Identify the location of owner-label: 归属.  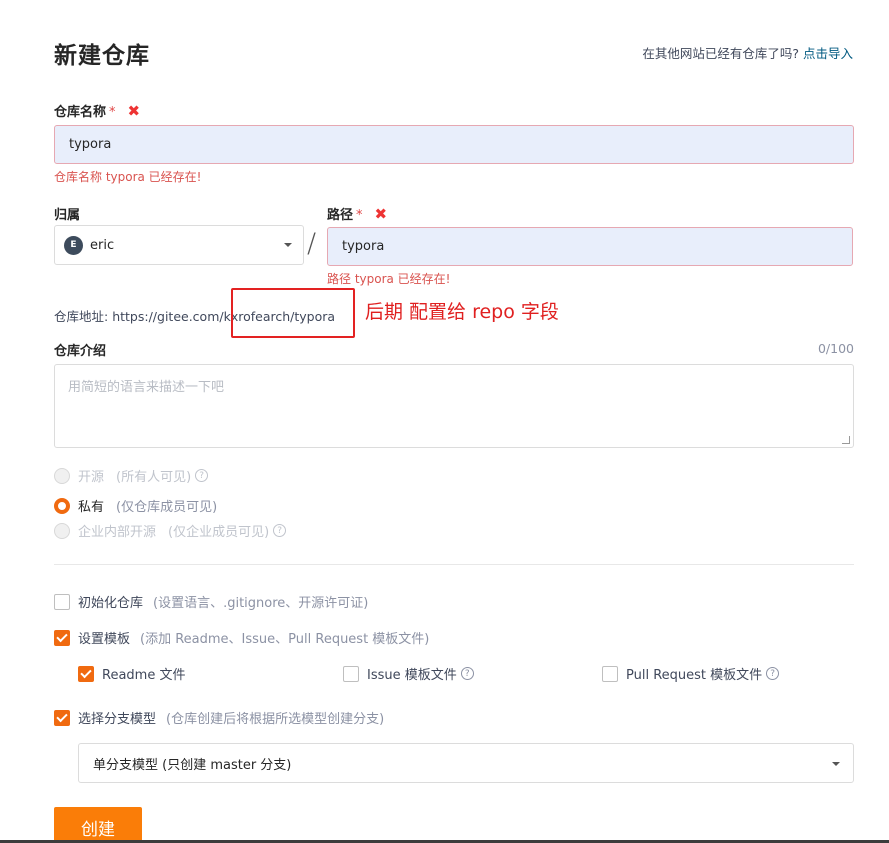
(67, 215).